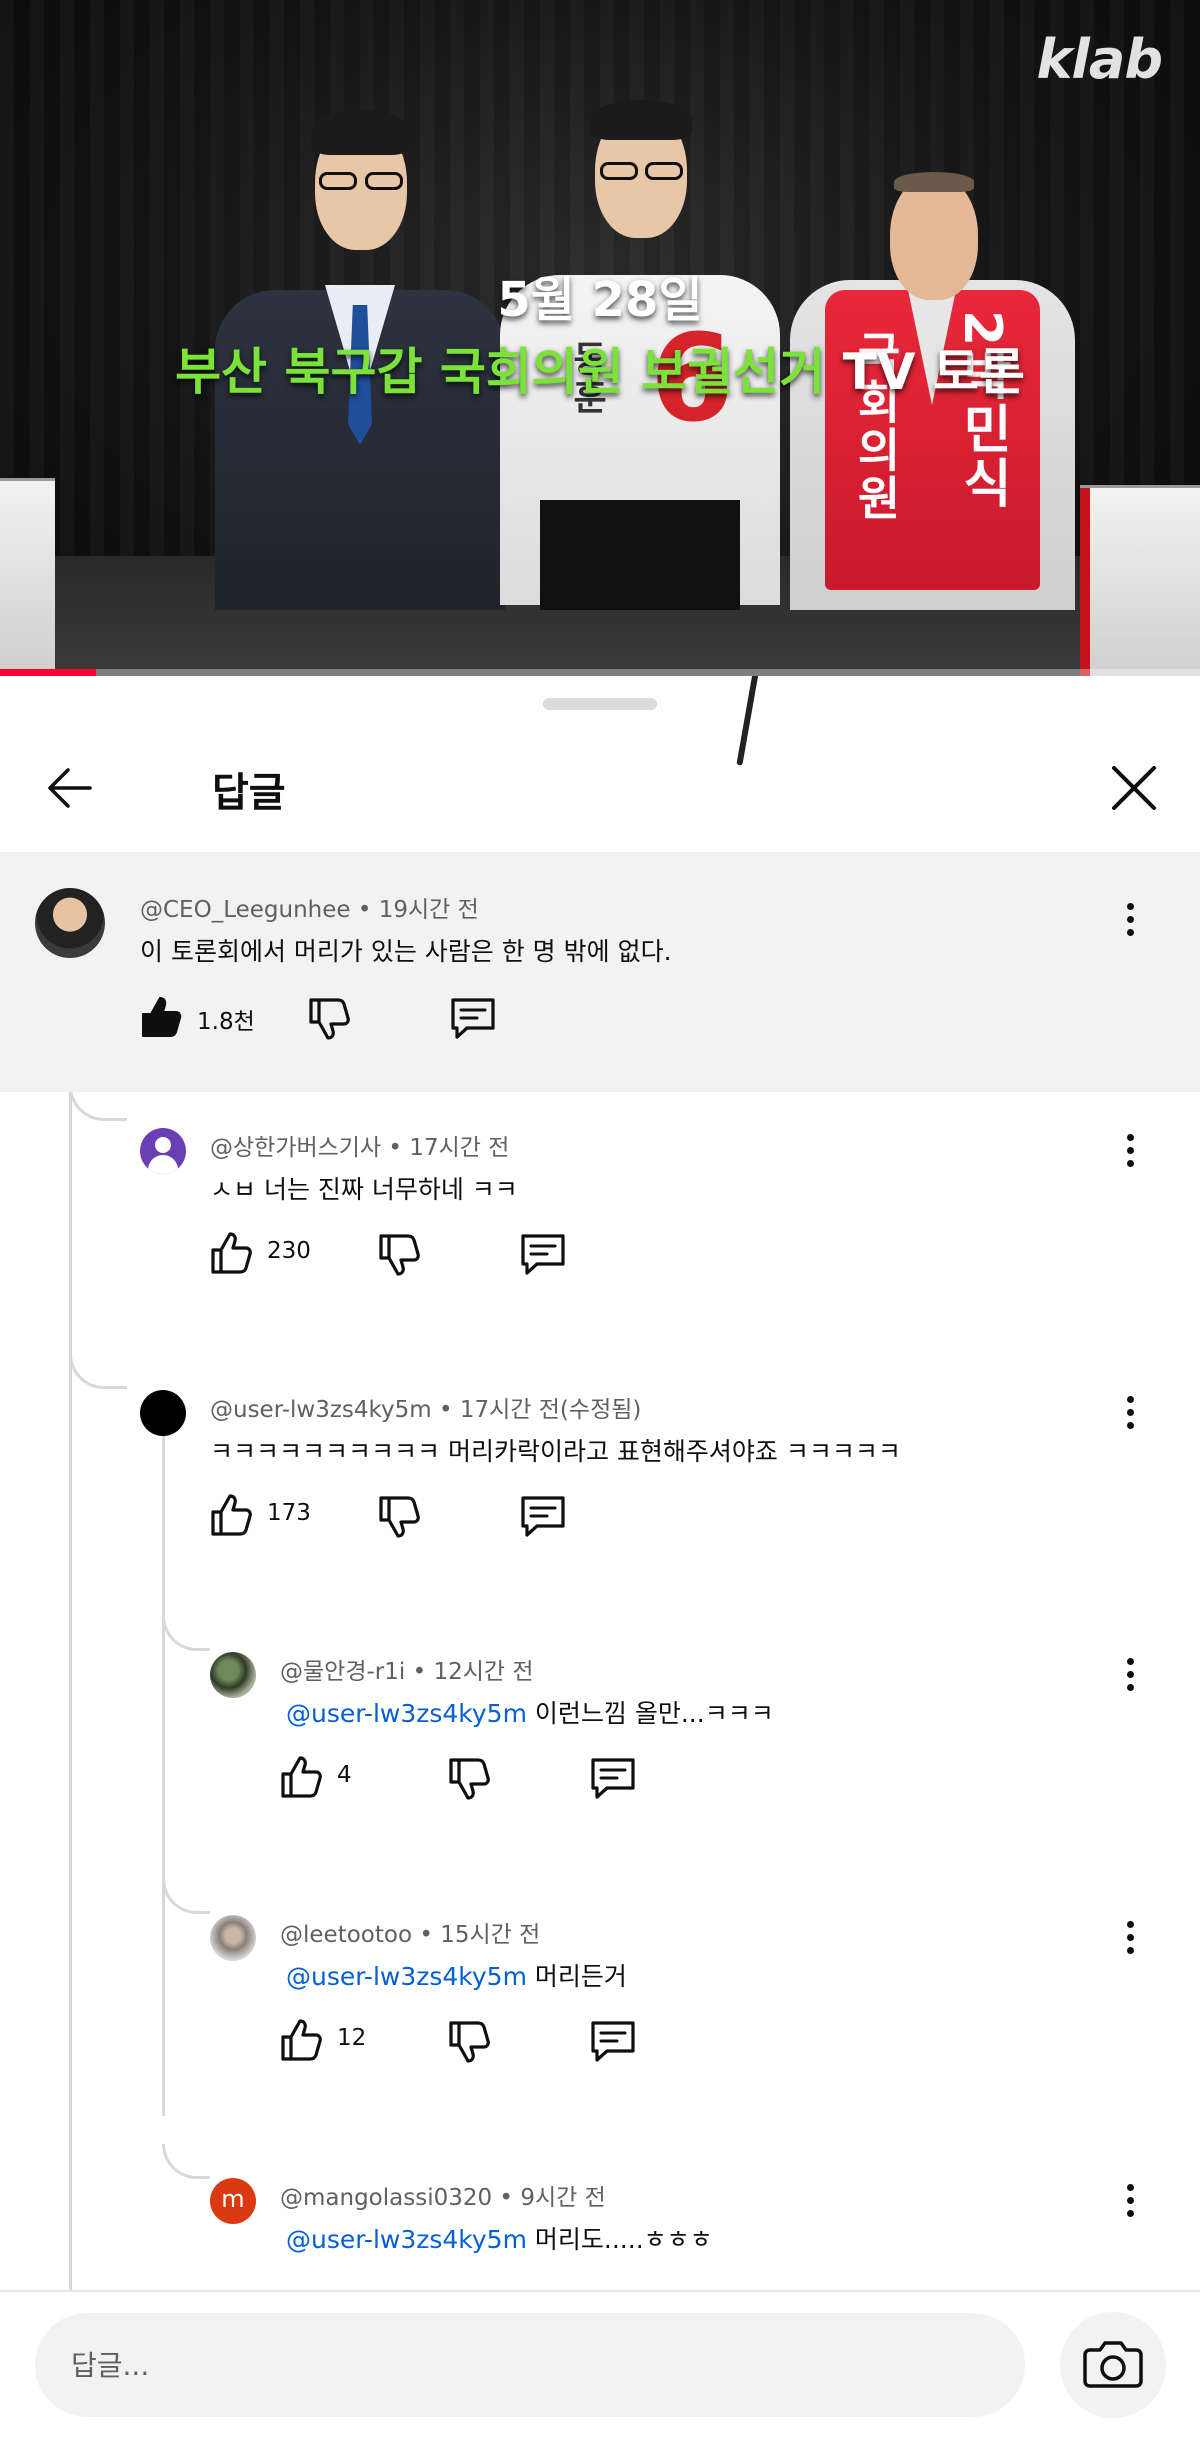  Describe the element at coordinates (342, 1672) in the screenshot. I see `comment-author: @물안경-r1i` at that location.